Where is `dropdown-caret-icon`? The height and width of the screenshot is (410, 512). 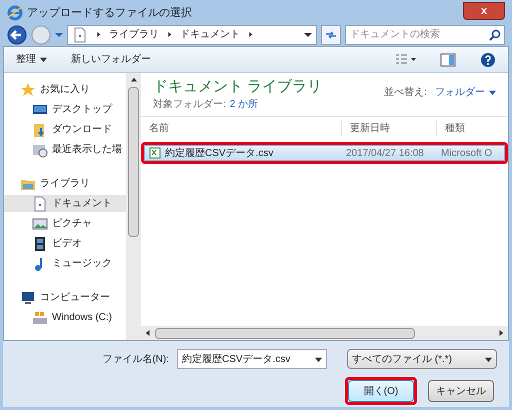
dropdown-caret-icon is located at coordinates (308, 34).